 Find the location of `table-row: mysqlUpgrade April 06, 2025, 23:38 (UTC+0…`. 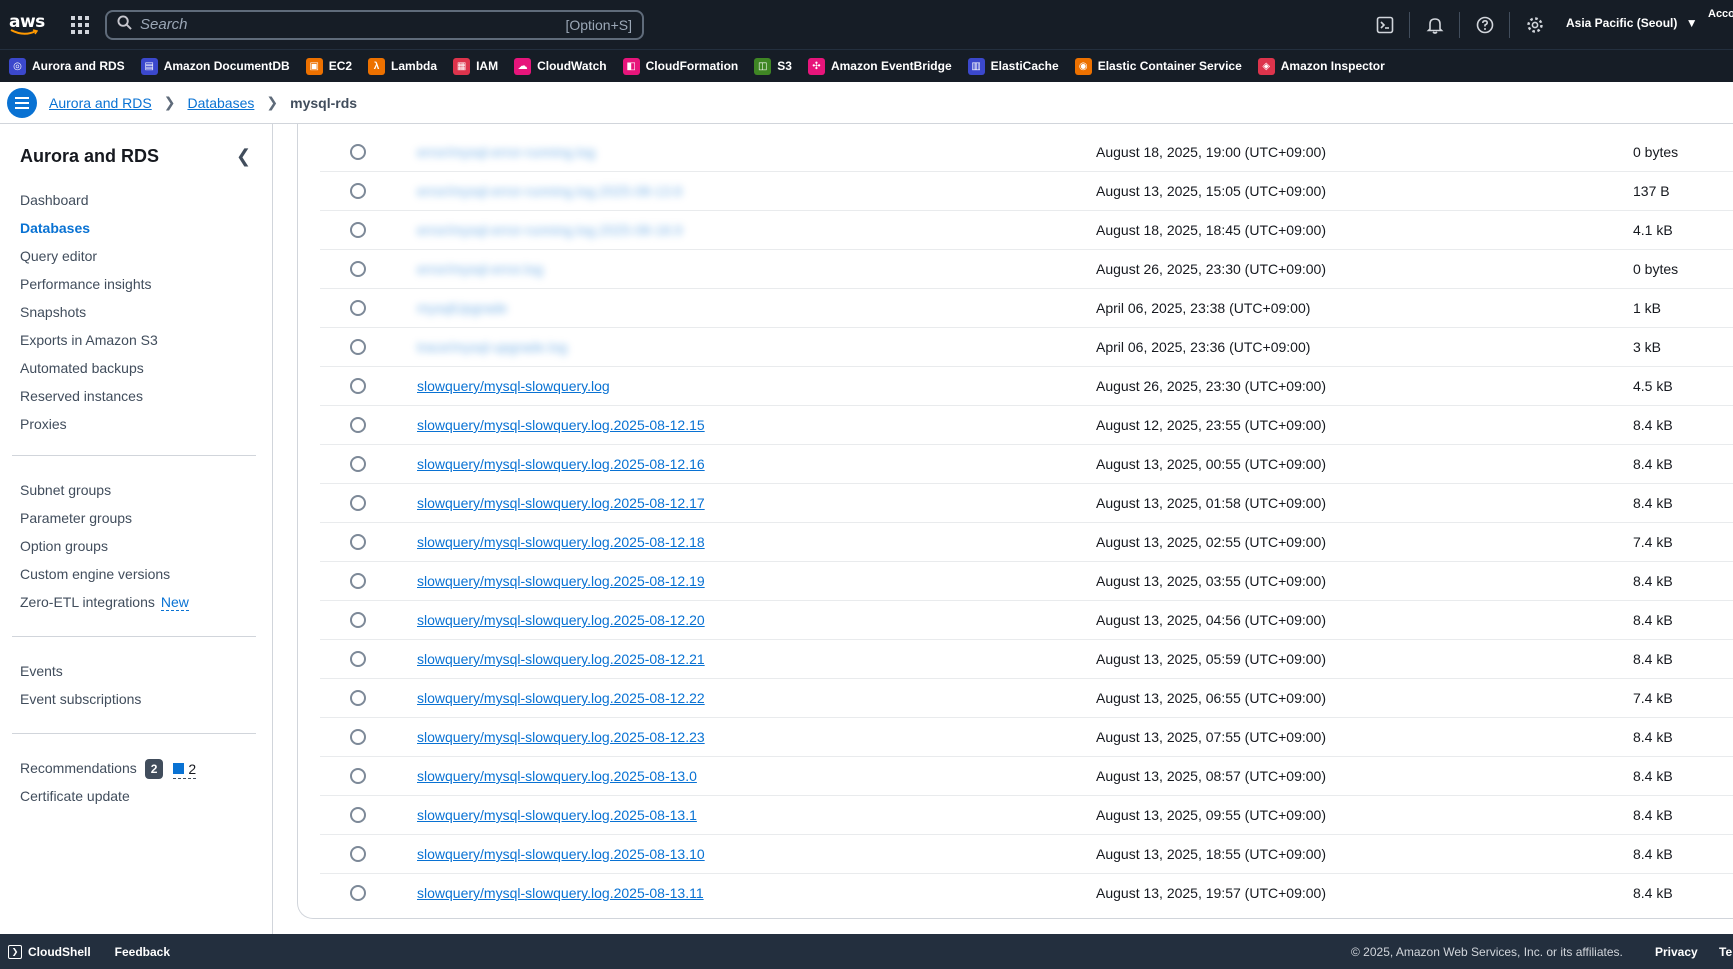

table-row: mysqlUpgrade April 06, 2025, 23:38 (UTC+0… is located at coordinates (1026, 308).